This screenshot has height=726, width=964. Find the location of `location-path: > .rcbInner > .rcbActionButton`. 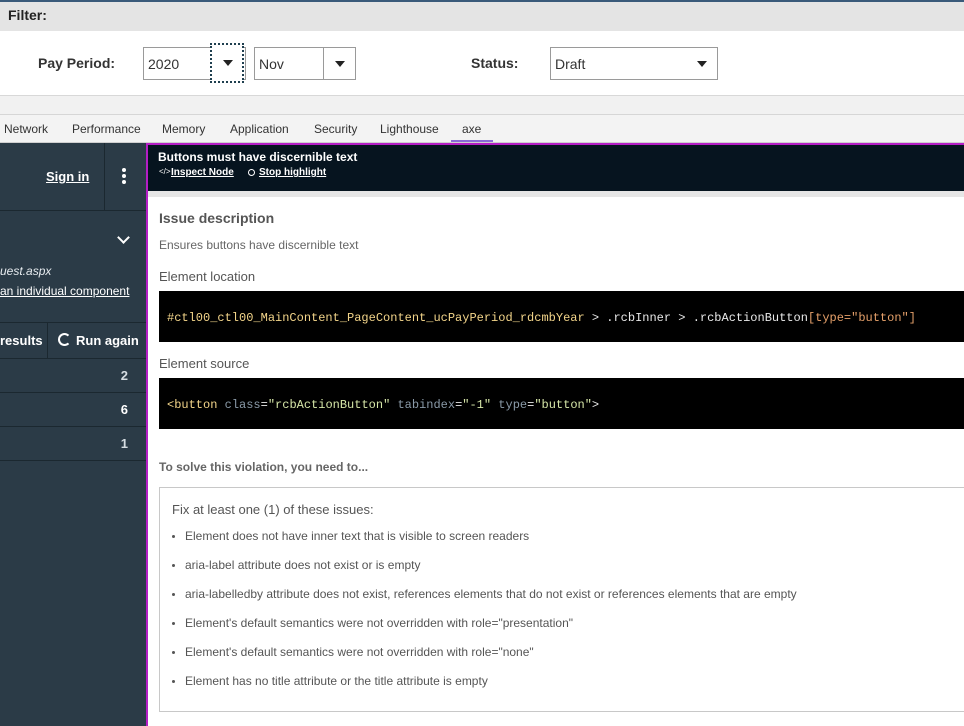

location-path: > .rcbInner > .rcbActionButton is located at coordinates (696, 318).